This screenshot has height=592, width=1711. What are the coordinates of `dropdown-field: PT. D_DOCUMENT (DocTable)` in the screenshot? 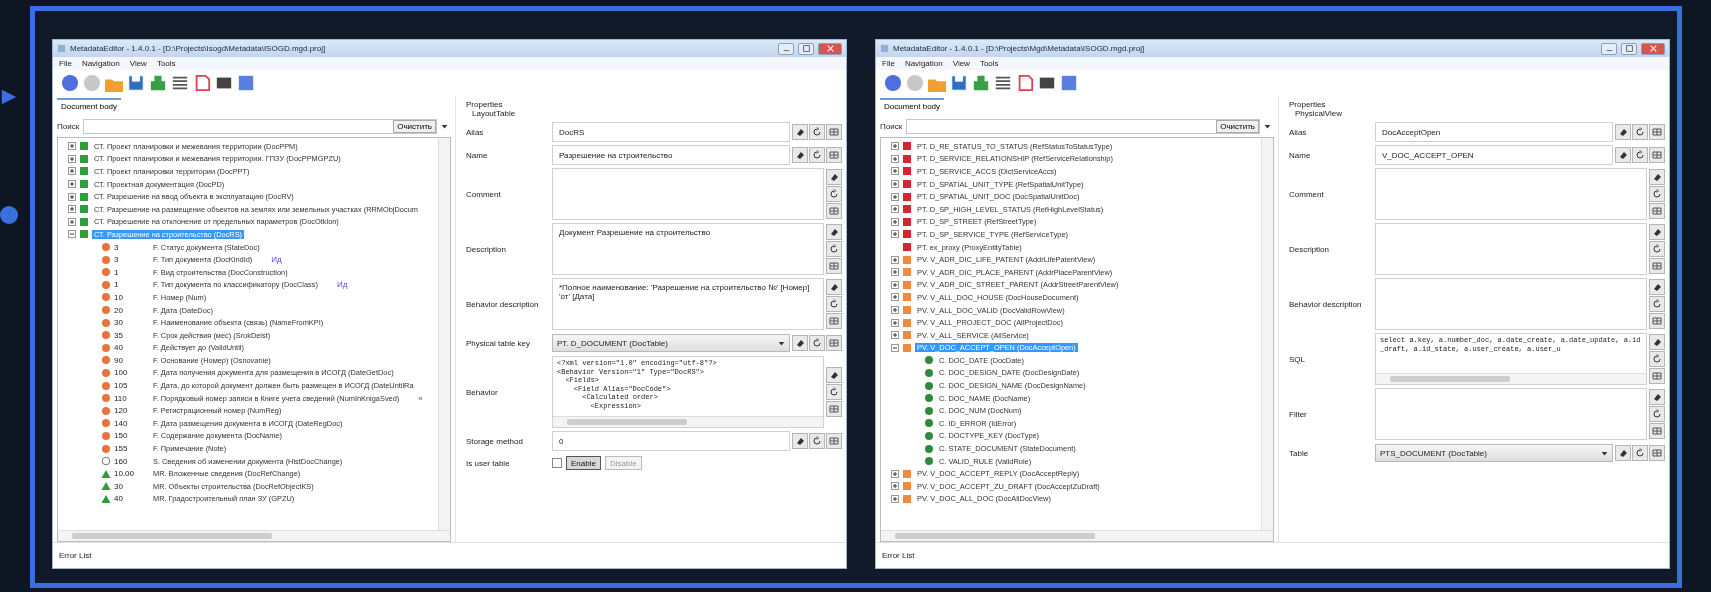 It's located at (671, 343).